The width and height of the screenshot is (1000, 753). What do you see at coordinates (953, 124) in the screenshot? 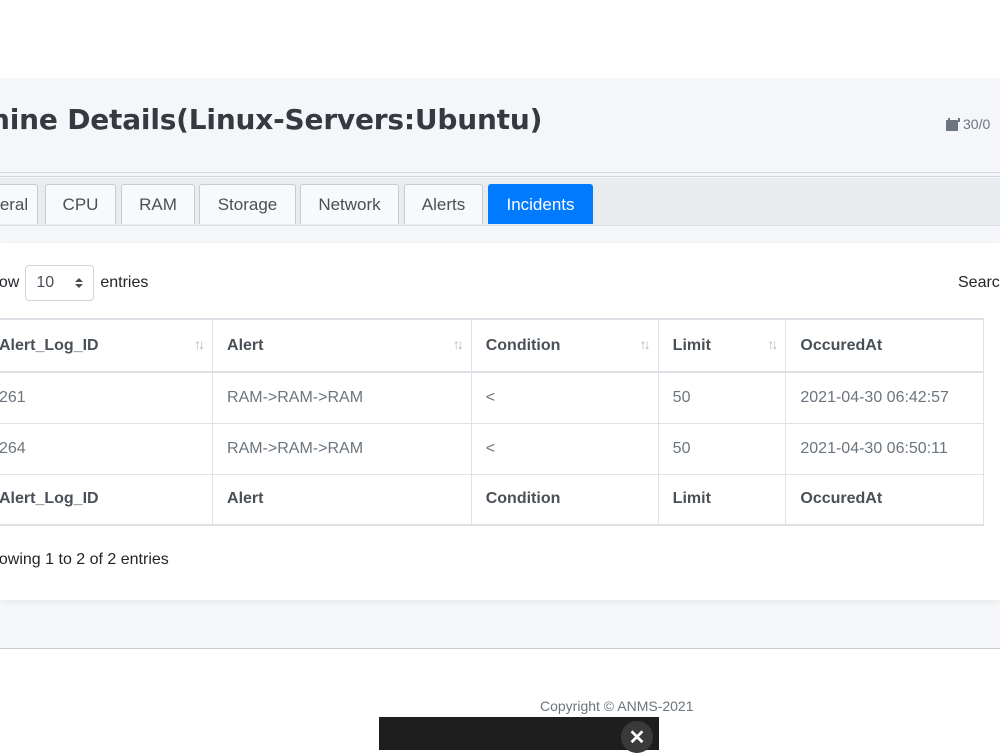
I see `calendar-icon` at bounding box center [953, 124].